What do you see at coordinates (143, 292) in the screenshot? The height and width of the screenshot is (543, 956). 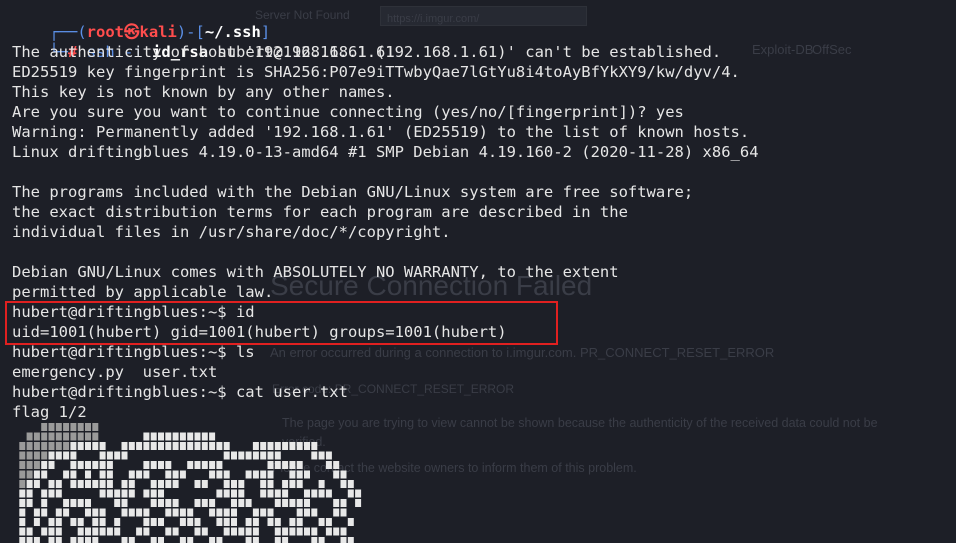 I see `output-line: permitted by applicable law.` at bounding box center [143, 292].